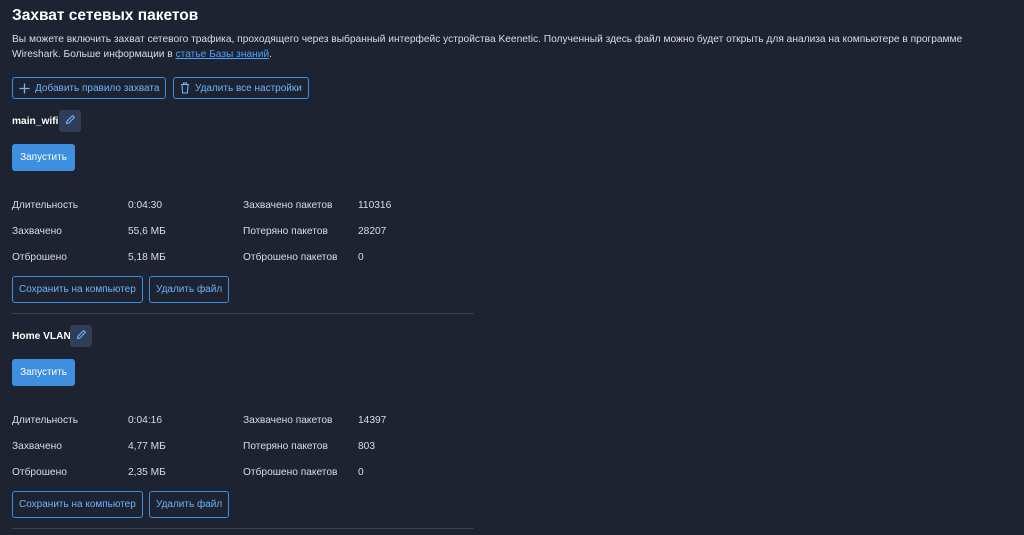  What do you see at coordinates (147, 231) in the screenshot?
I see `captured-value: 55,6 МБ` at bounding box center [147, 231].